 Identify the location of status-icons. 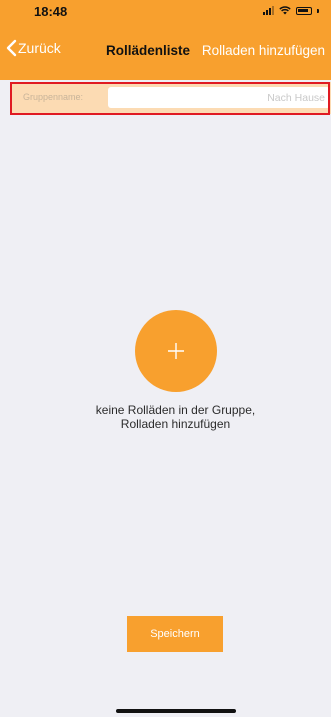
(291, 10).